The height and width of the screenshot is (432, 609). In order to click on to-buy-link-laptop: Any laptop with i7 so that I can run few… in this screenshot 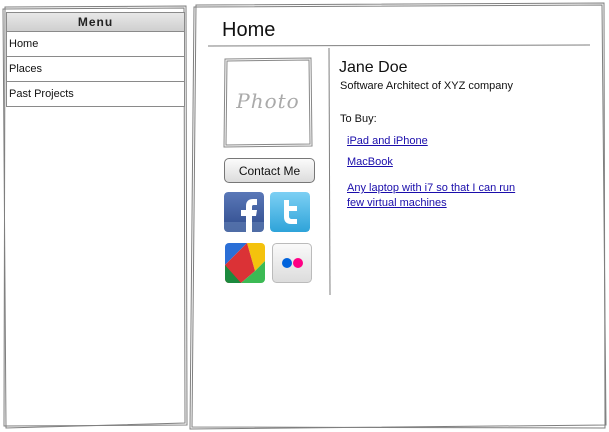, I will do `click(434, 196)`.